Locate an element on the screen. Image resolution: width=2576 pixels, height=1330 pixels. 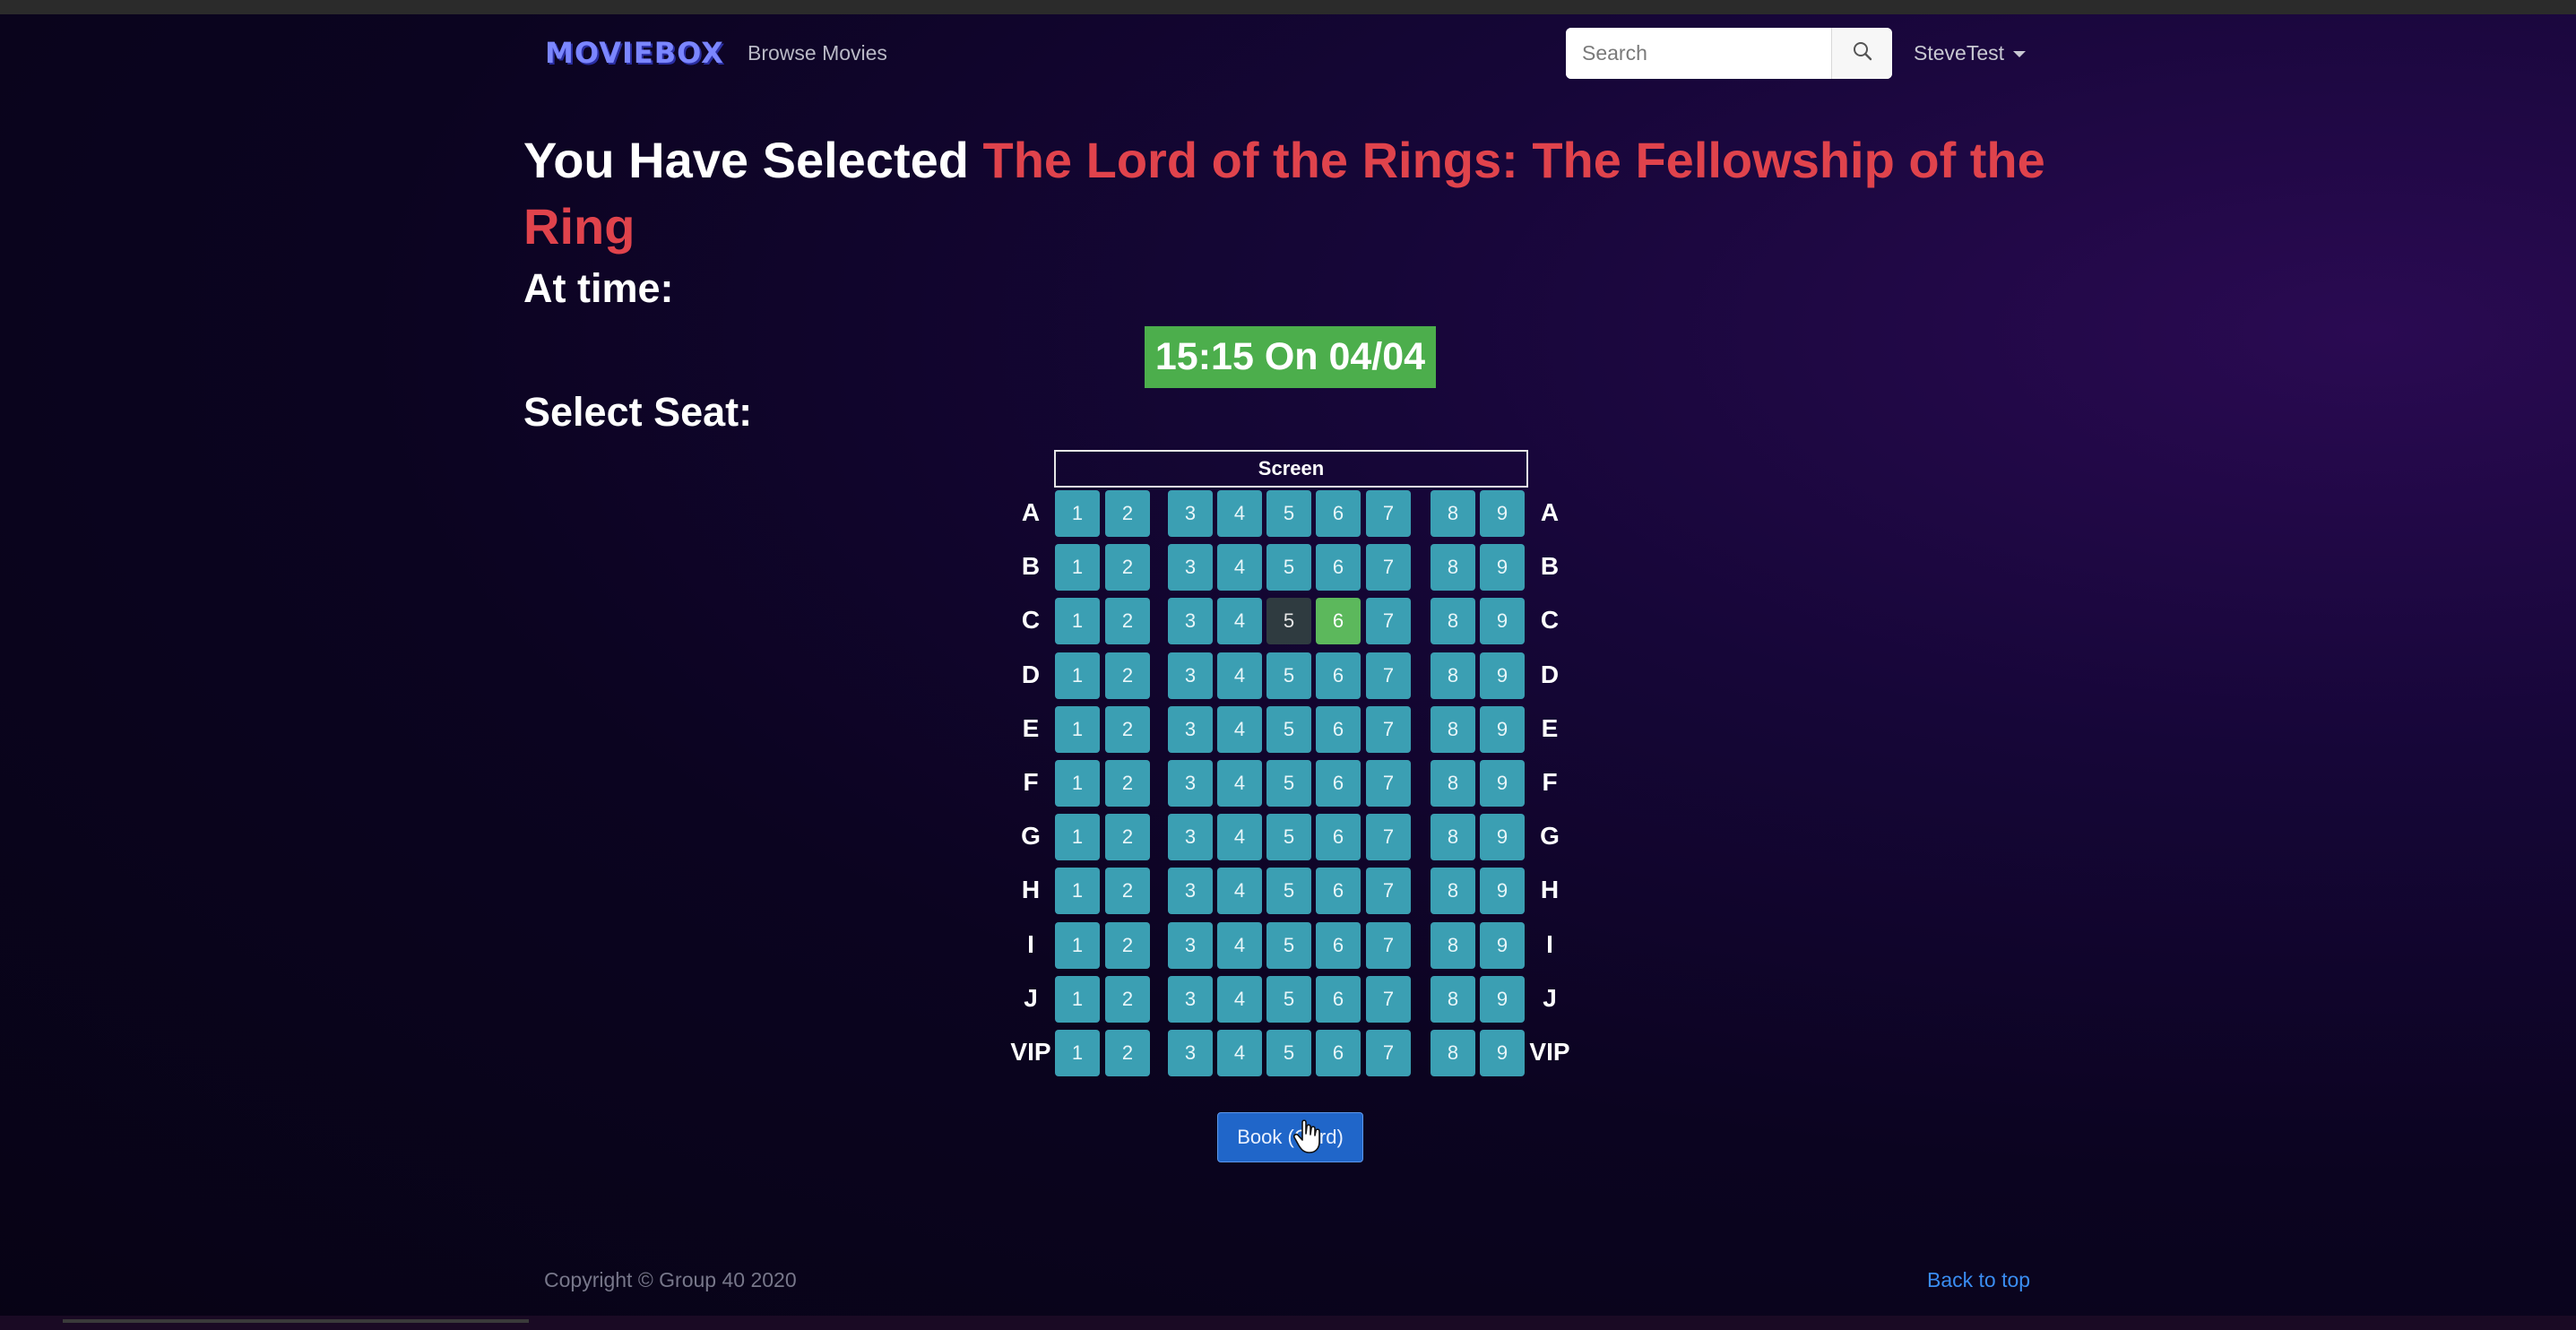
seat-b-3: 3 is located at coordinates (1190, 567).